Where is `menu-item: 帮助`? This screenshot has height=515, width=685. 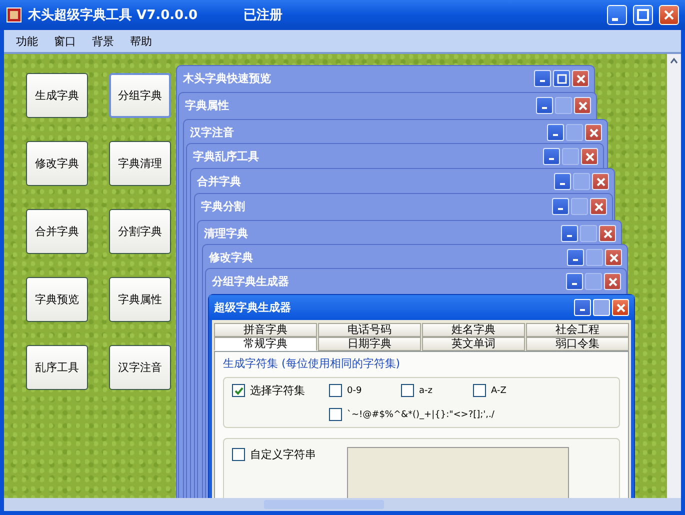 menu-item: 帮助 is located at coordinates (141, 41).